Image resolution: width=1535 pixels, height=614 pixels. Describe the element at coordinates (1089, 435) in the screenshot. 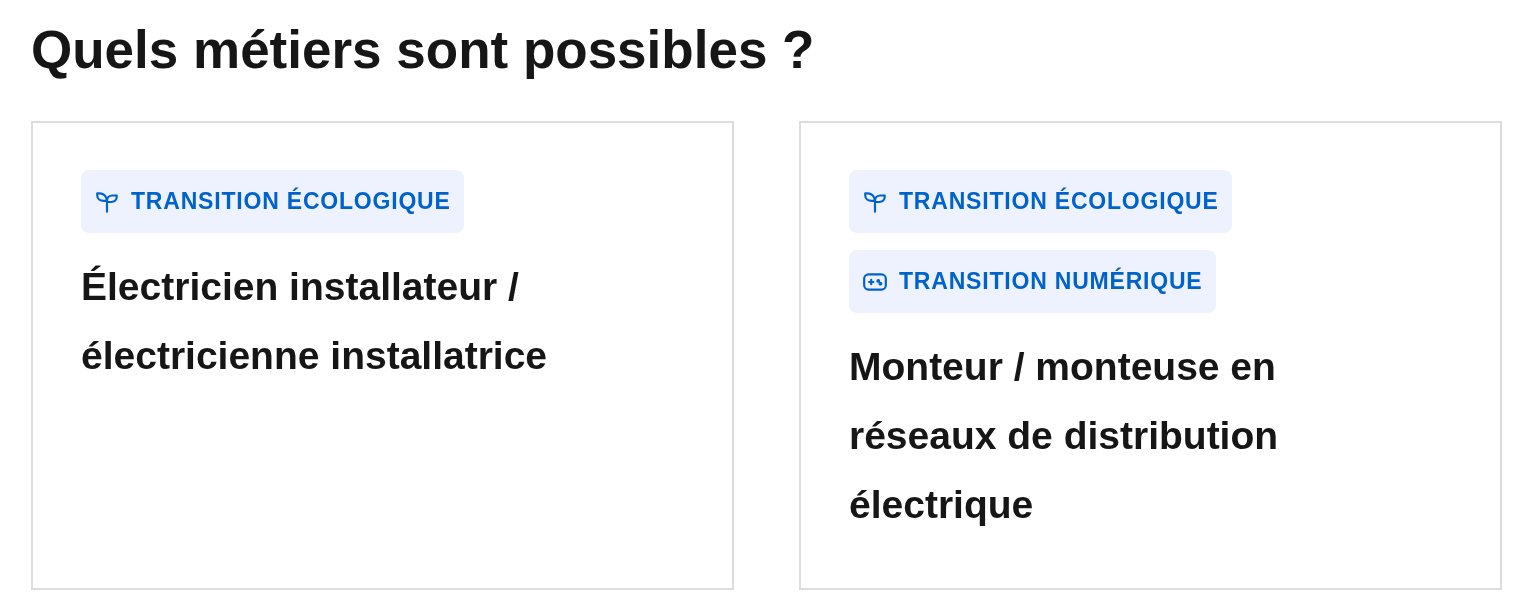

I see `job-title: Monteur / monteuse en réseaux de distribution électrique` at that location.